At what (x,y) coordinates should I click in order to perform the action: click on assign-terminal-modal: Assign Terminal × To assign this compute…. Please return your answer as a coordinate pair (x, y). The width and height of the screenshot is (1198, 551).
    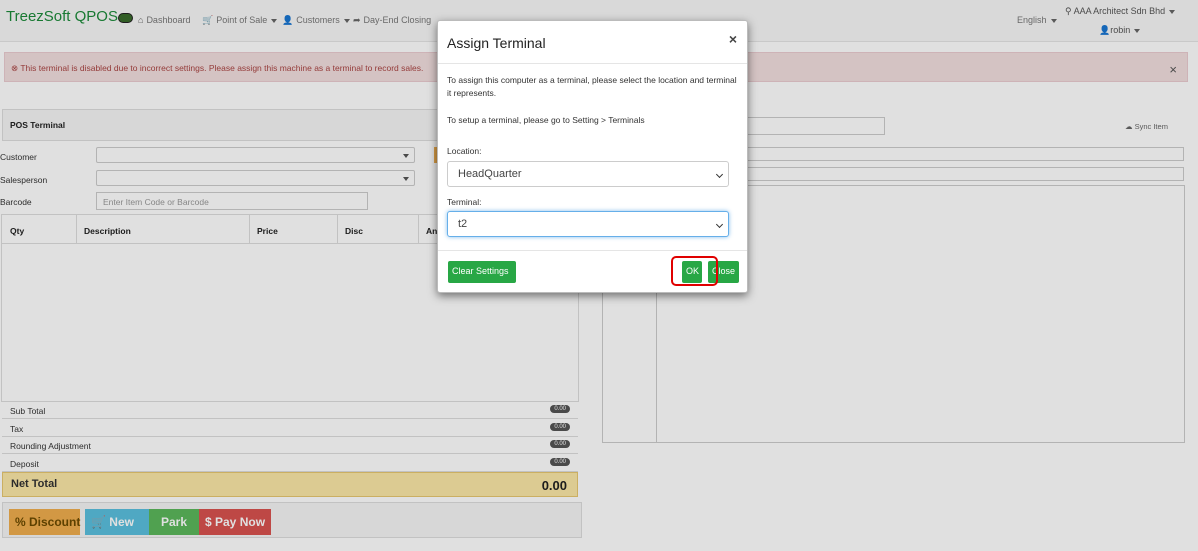
    Looking at the image, I should click on (592, 156).